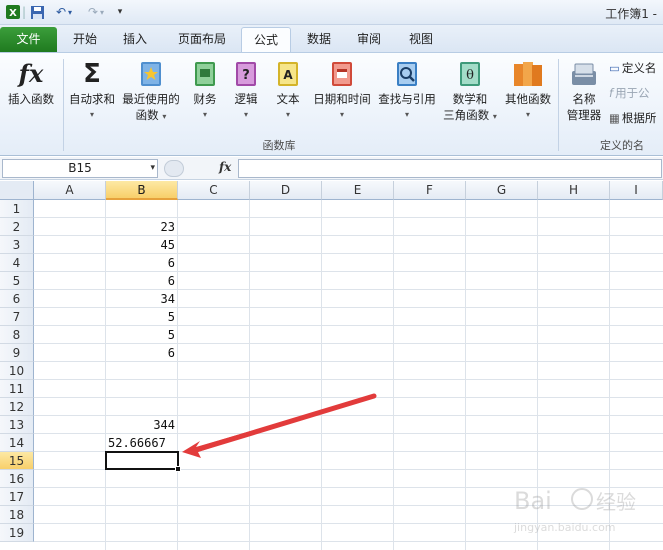 The height and width of the screenshot is (550, 663). I want to click on arrow-shaft, so click(285, 423).